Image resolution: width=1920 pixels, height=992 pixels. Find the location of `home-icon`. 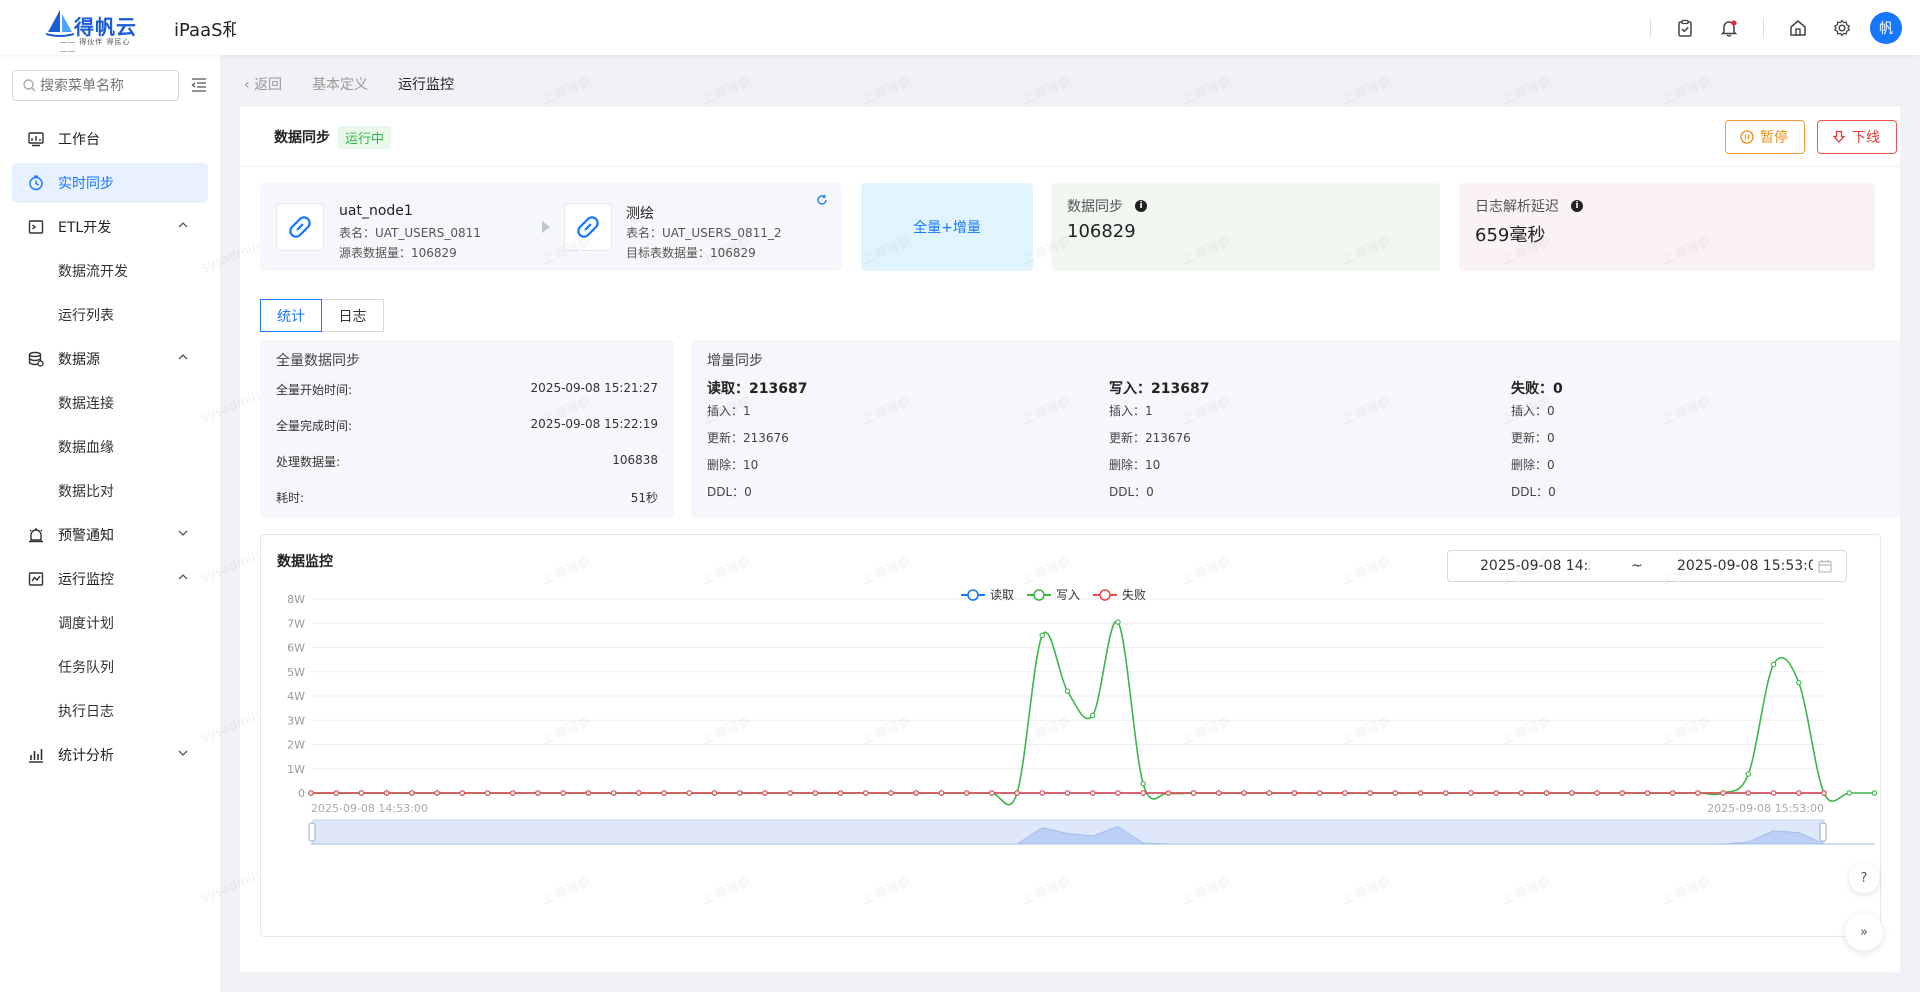

home-icon is located at coordinates (1798, 28).